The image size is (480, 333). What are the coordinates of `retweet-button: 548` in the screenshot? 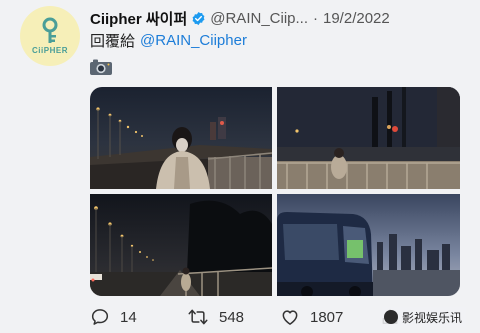 It's located at (215, 317).